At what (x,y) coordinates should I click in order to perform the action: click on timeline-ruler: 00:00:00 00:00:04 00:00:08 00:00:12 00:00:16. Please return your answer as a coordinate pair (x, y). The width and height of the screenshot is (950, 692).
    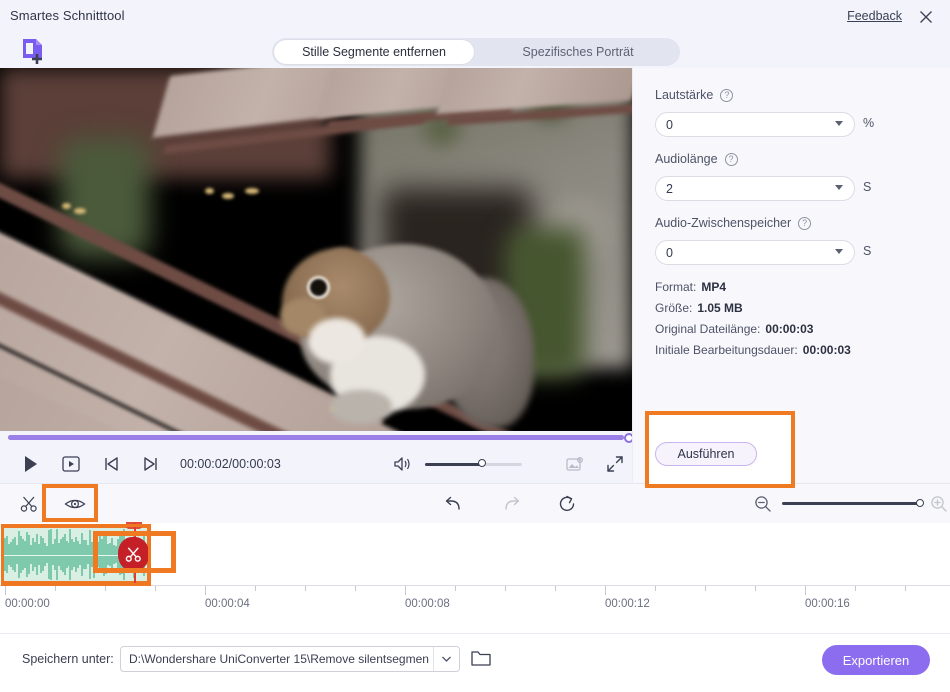
    Looking at the image, I should click on (475, 609).